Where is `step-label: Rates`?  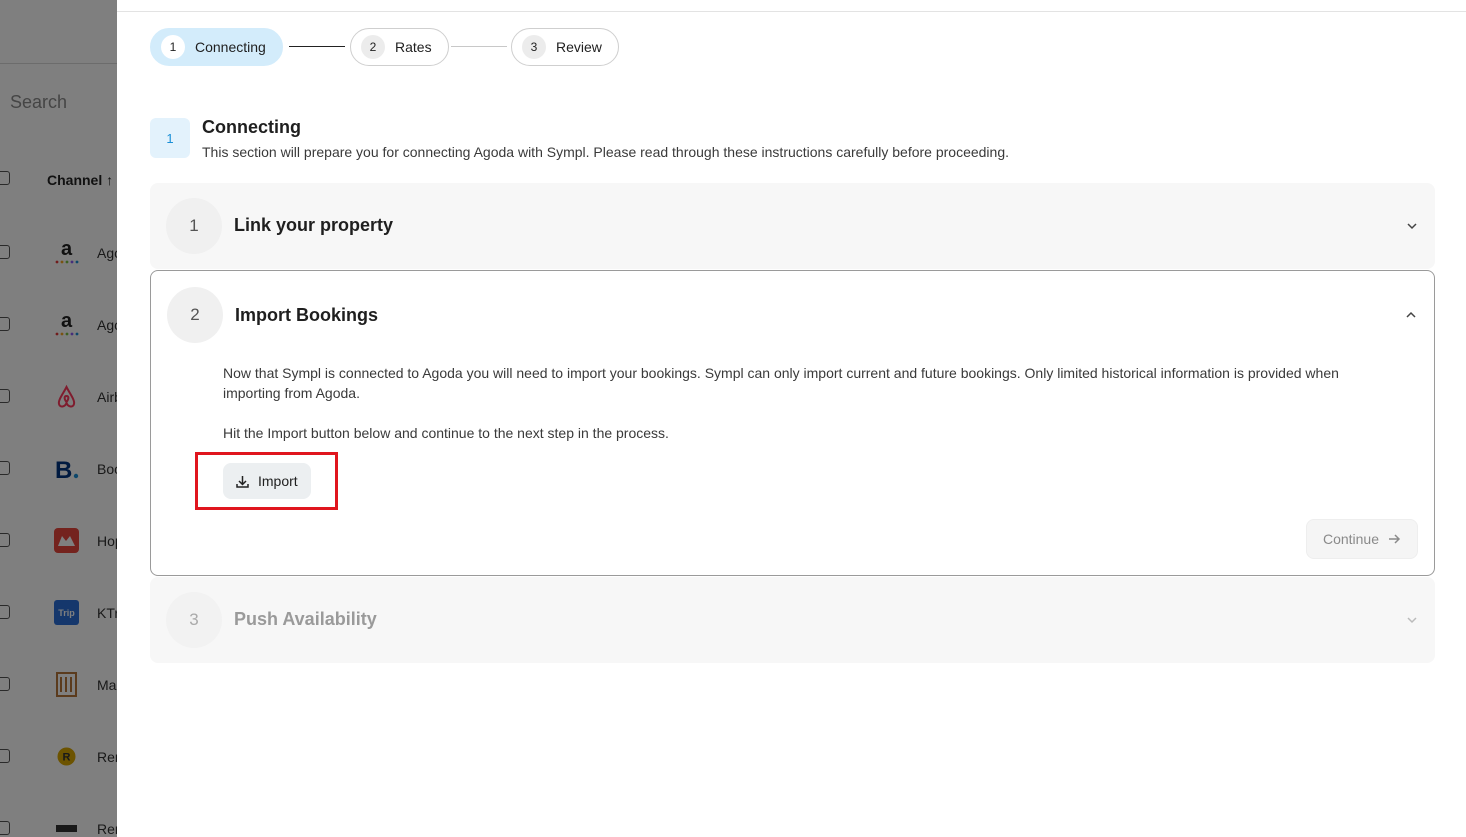 step-label: Rates is located at coordinates (413, 47).